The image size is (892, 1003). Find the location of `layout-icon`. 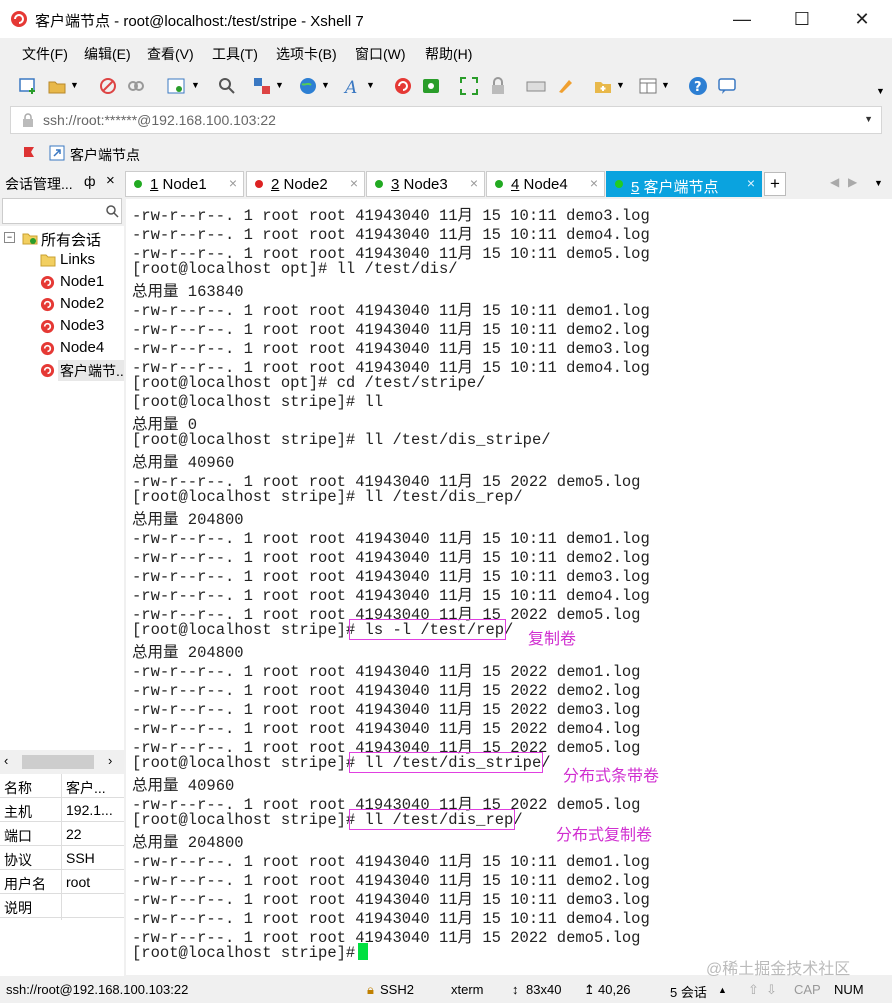

layout-icon is located at coordinates (648, 86).